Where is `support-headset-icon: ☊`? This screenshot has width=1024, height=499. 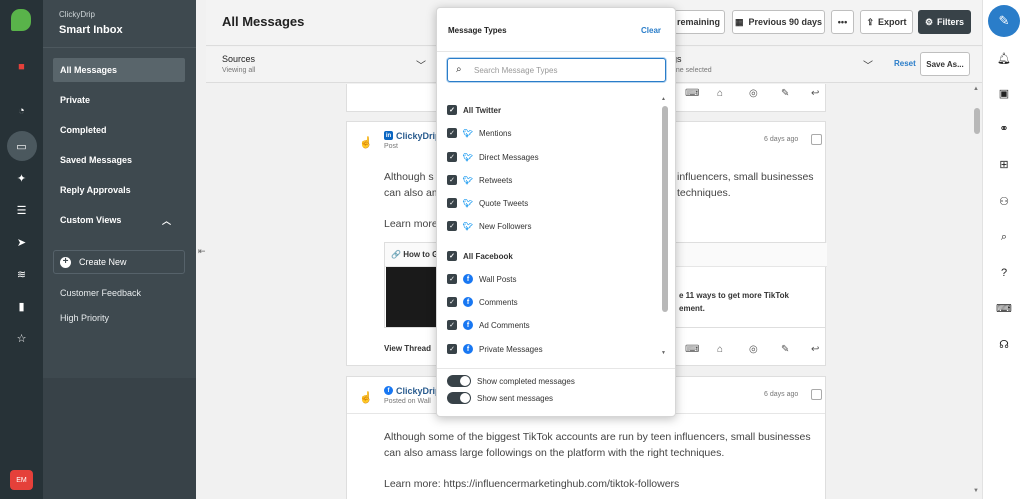
support-headset-icon: ☊ is located at coordinates (1003, 344).